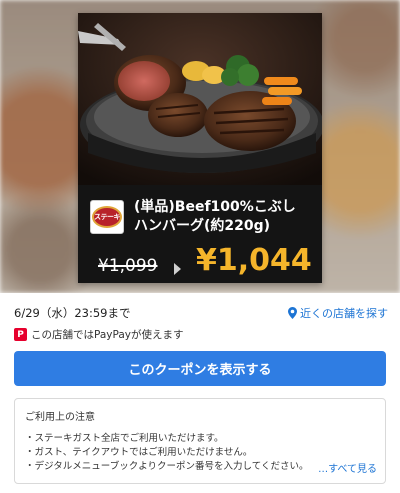 The height and width of the screenshot is (493, 400). Describe the element at coordinates (215, 207) in the screenshot. I see `item-name-line1: (単品)Beef100%こぶし` at that location.